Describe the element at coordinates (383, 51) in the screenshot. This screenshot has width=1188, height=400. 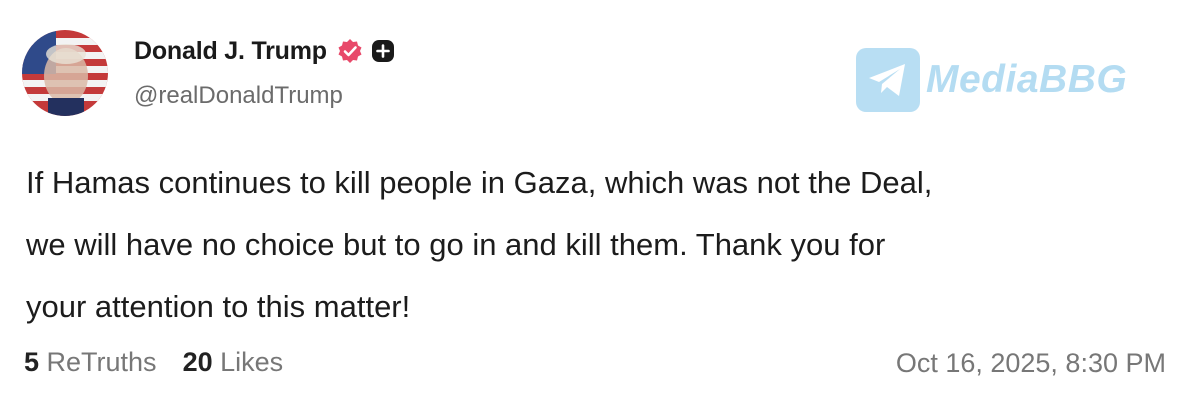
I see `plus-icon` at that location.